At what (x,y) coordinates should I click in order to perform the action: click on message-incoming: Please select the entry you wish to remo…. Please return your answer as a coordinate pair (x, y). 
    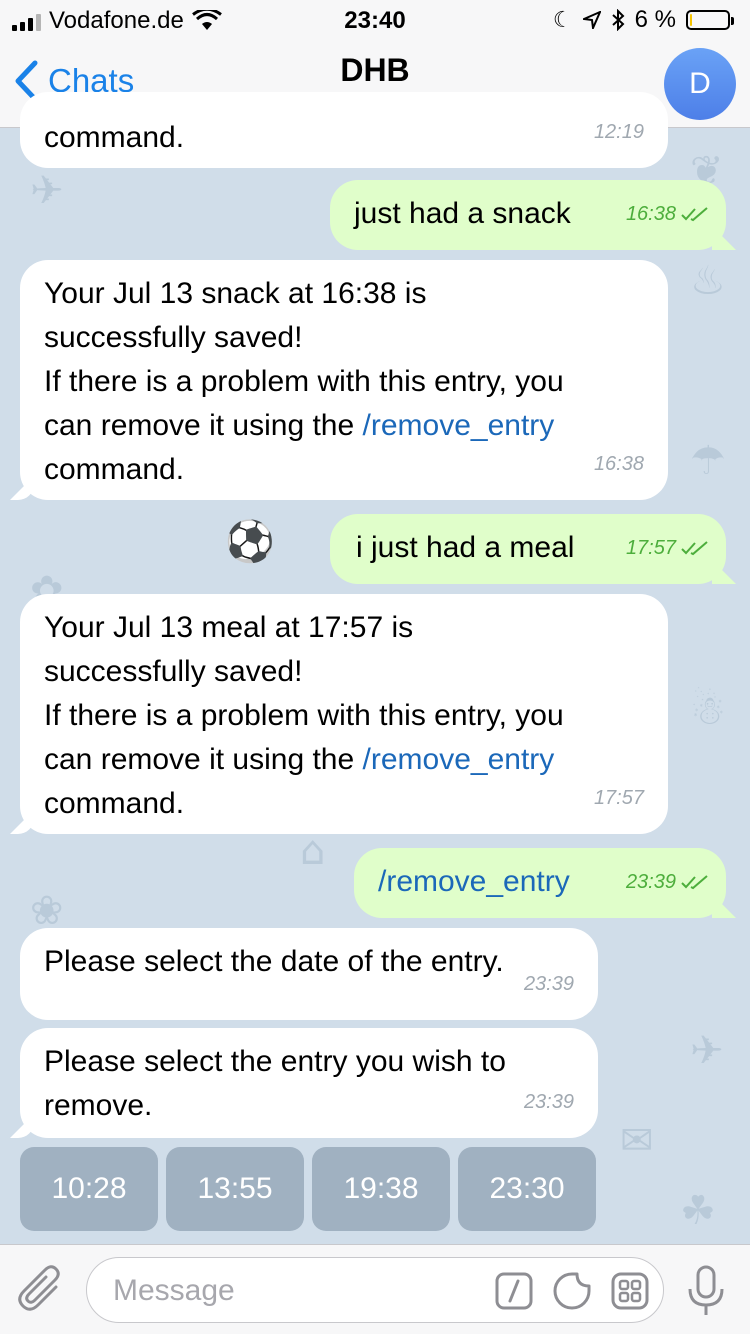
    Looking at the image, I should click on (309, 1083).